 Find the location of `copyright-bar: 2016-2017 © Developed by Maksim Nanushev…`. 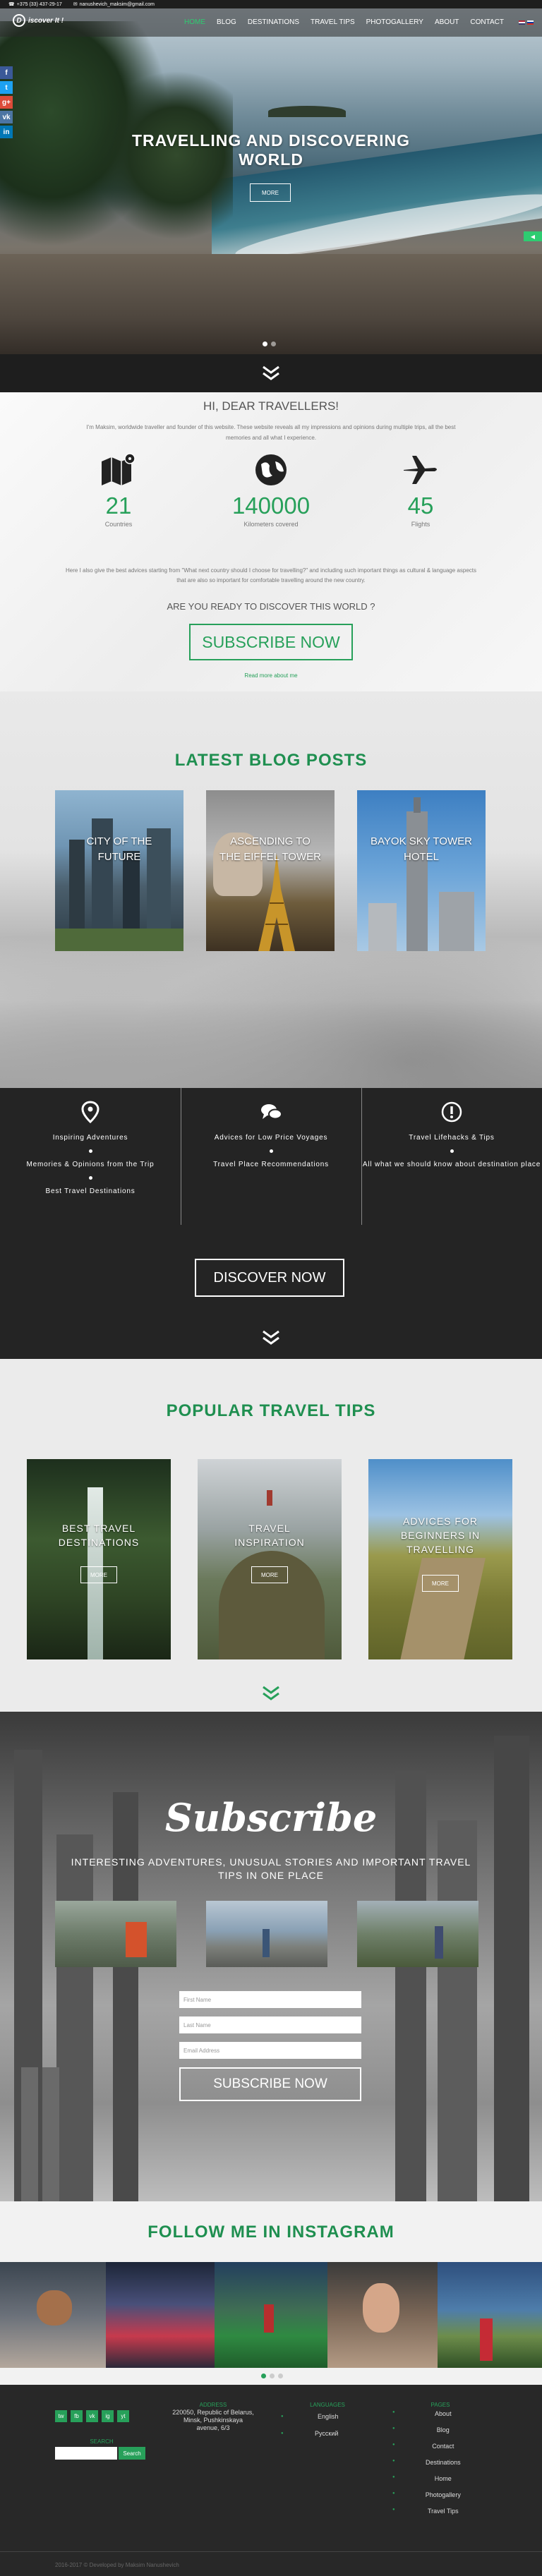

copyright-bar: 2016-2017 © Developed by Maksim Nanushev… is located at coordinates (271, 2564).